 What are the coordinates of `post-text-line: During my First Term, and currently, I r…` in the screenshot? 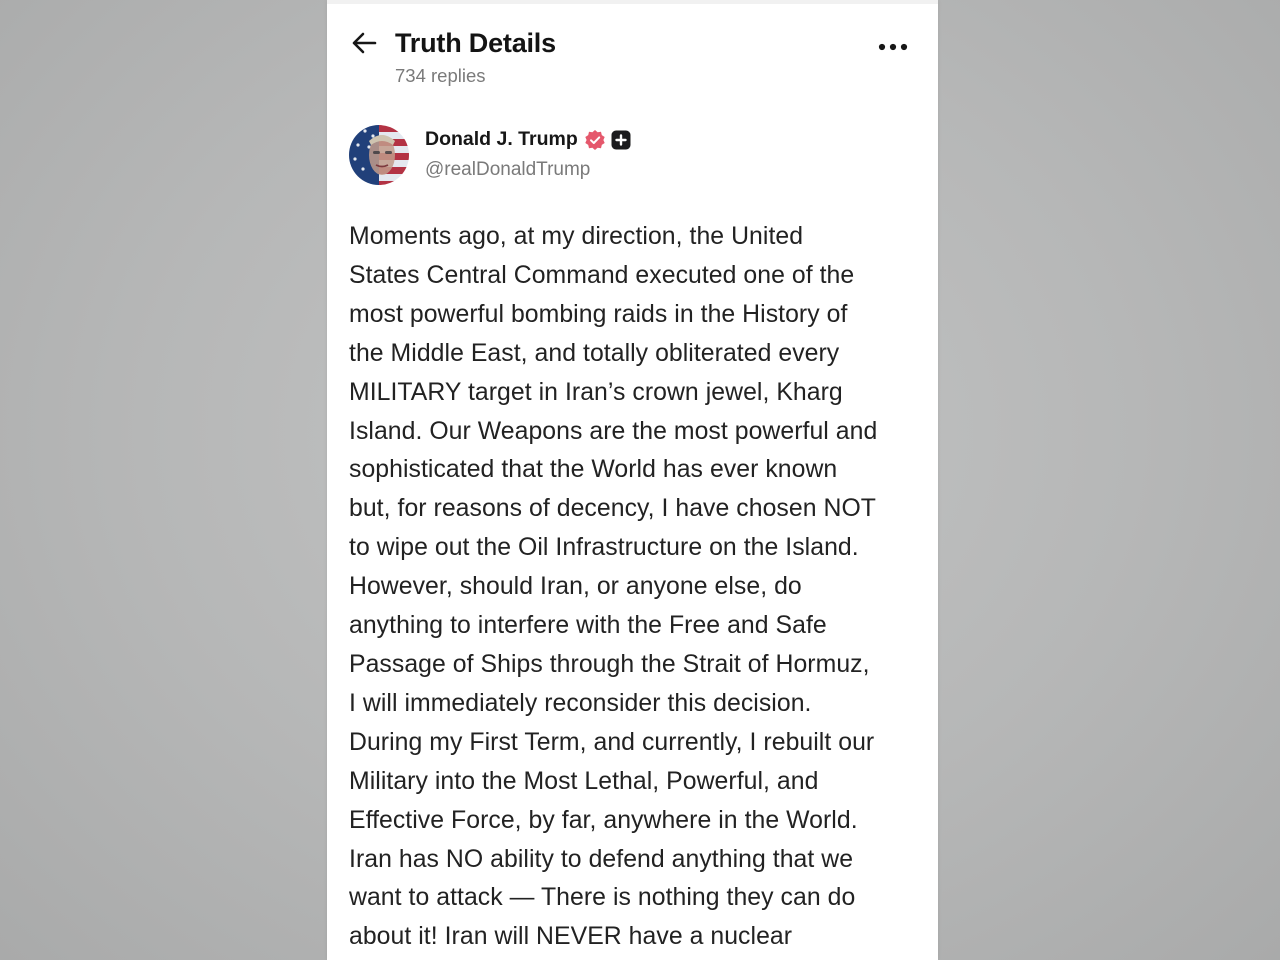 It's located at (612, 742).